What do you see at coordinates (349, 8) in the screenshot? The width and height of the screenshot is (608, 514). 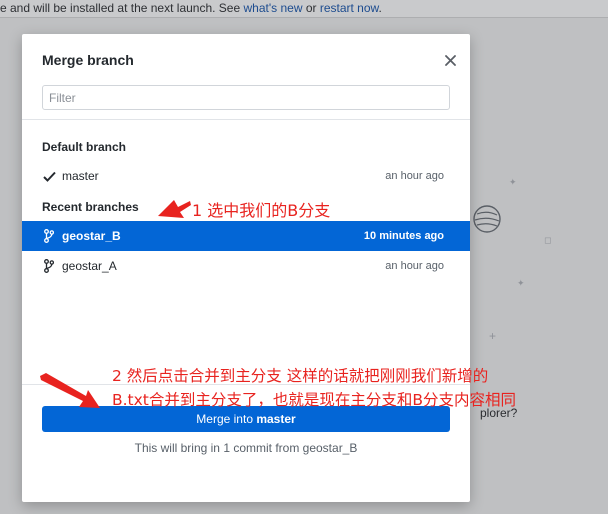 I see `restart-now-link: restart now` at bounding box center [349, 8].